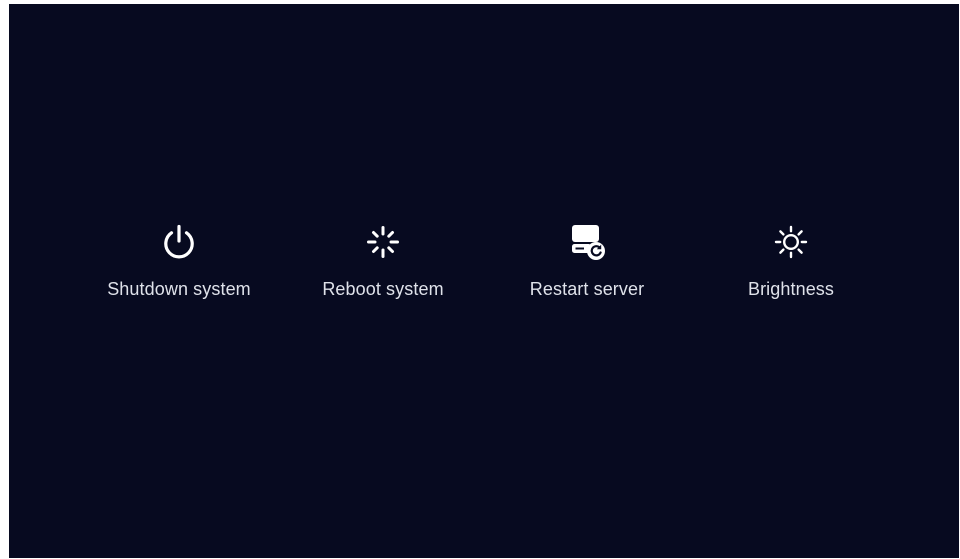 The height and width of the screenshot is (559, 960). Describe the element at coordinates (587, 289) in the screenshot. I see `restart-server-label: Restart server` at that location.